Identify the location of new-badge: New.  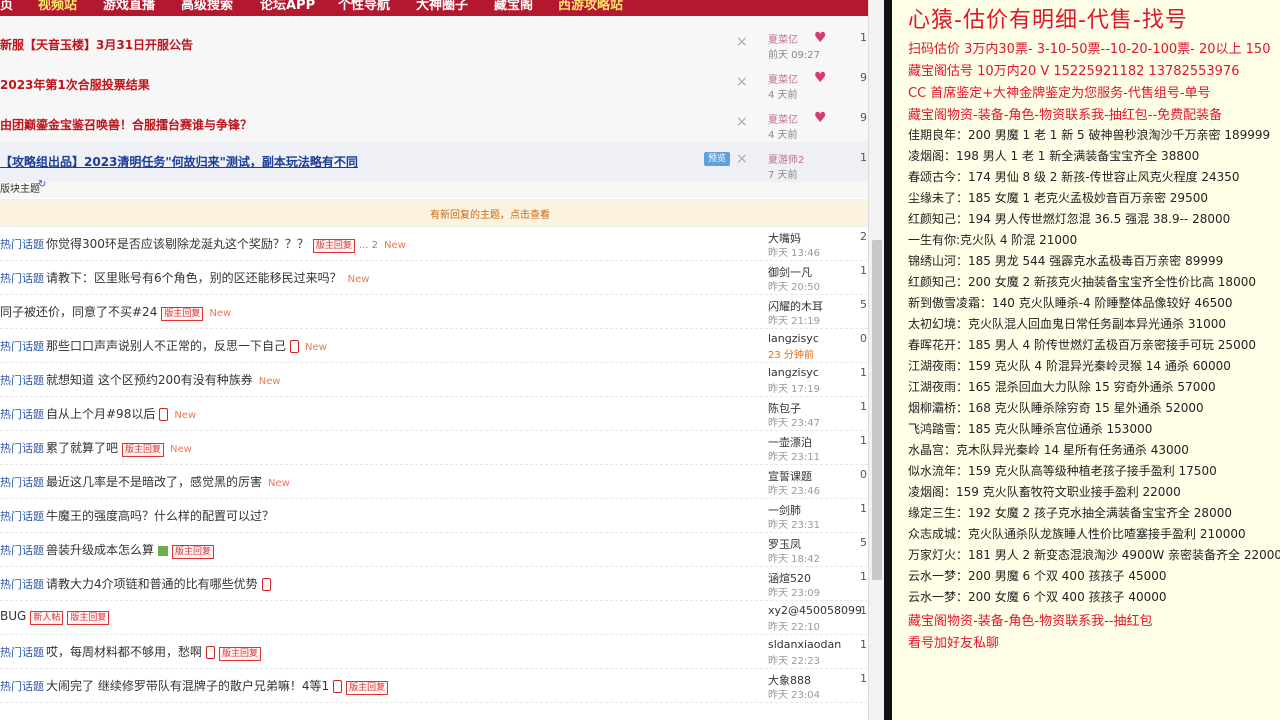
(220, 313).